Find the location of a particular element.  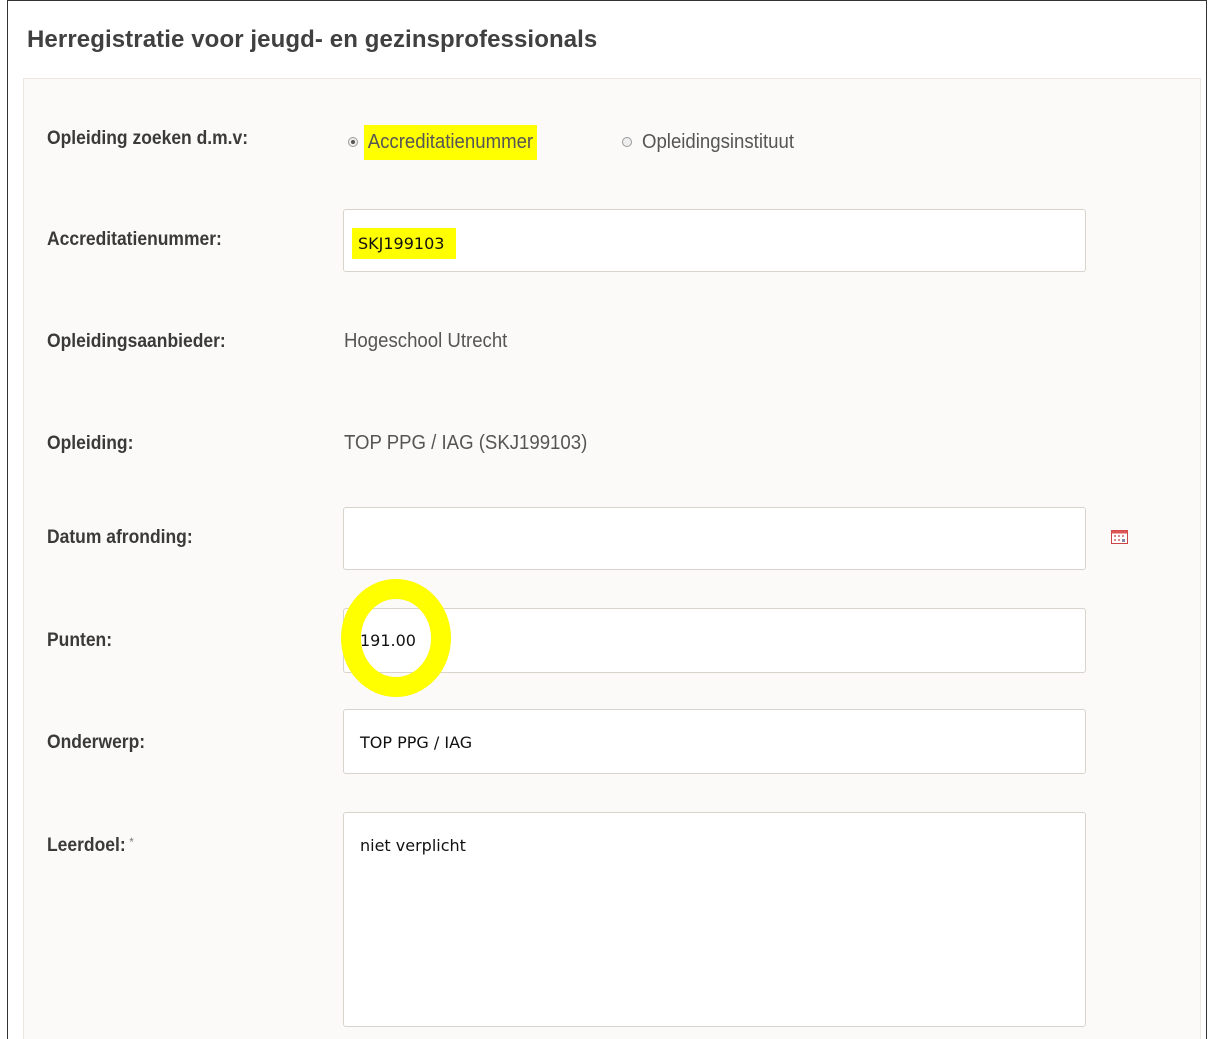

subject-label: Onderwerp: is located at coordinates (96, 742).